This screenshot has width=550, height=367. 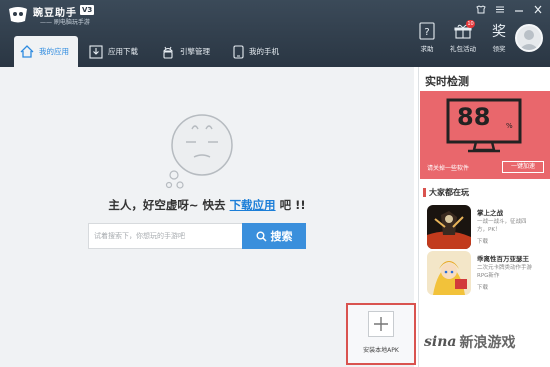 I want to click on close-icon, so click(x=537, y=9).